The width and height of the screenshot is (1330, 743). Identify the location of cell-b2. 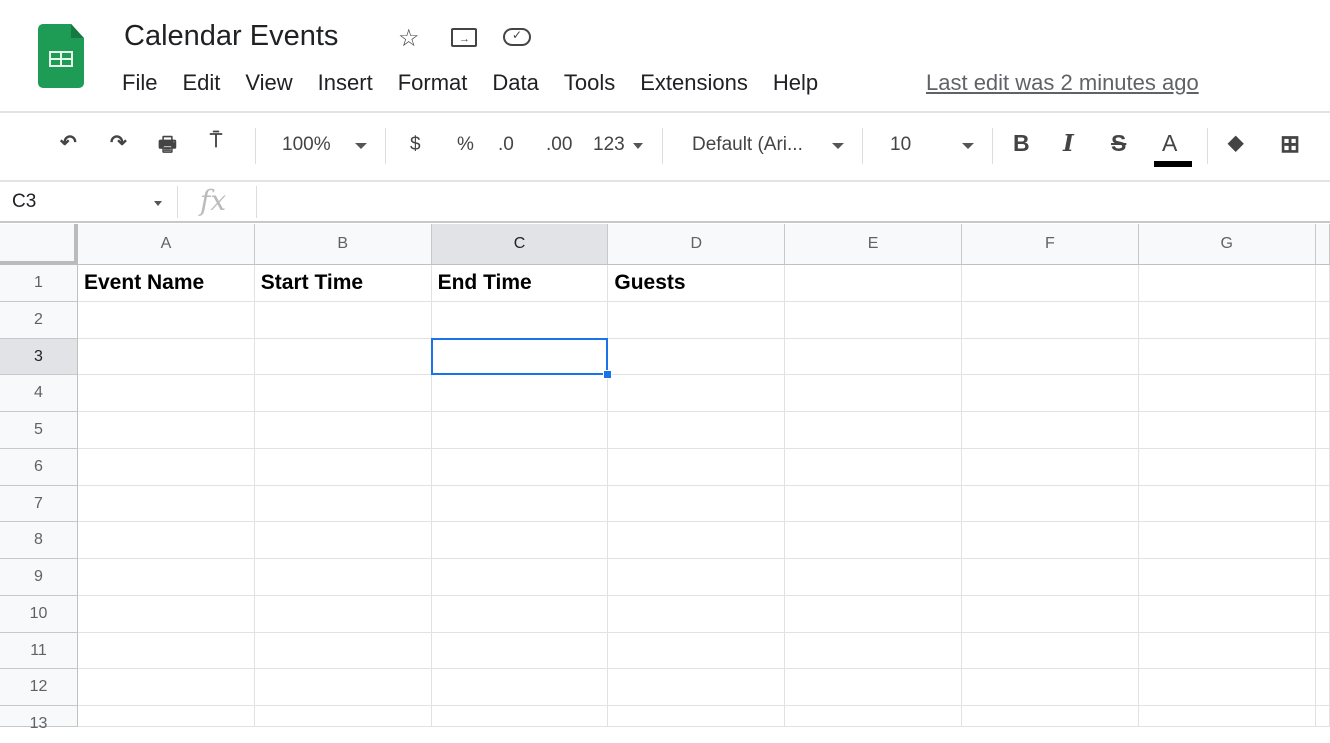
(343, 320).